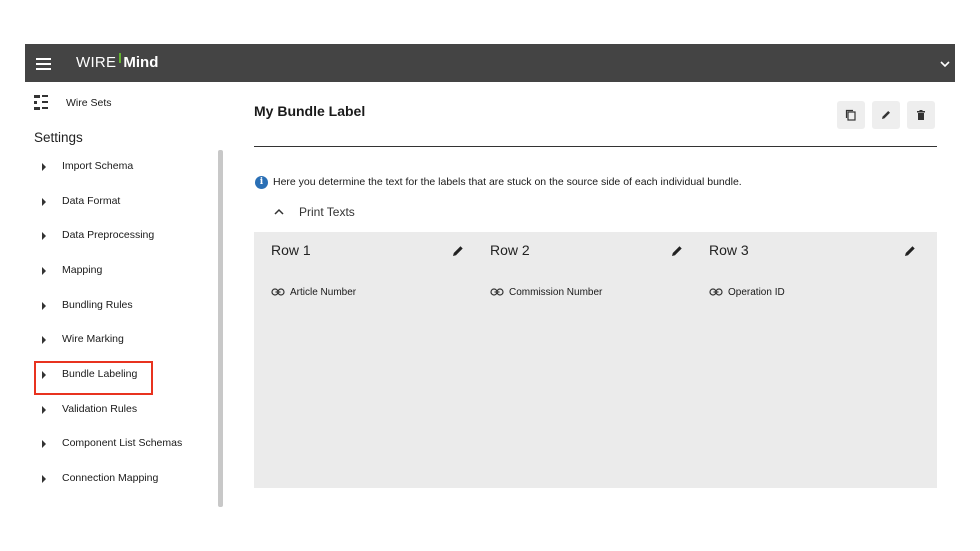  I want to click on copy-button, so click(851, 115).